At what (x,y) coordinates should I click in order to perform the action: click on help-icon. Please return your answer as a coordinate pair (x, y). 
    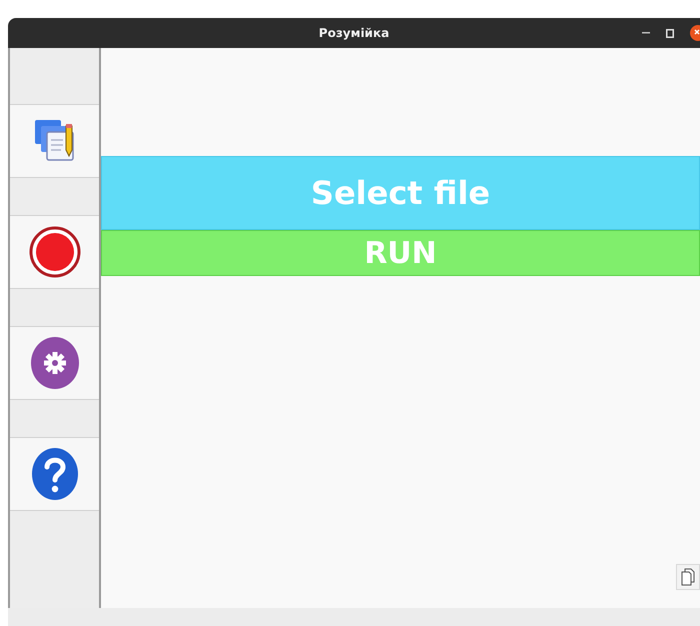
    Looking at the image, I should click on (54, 474).